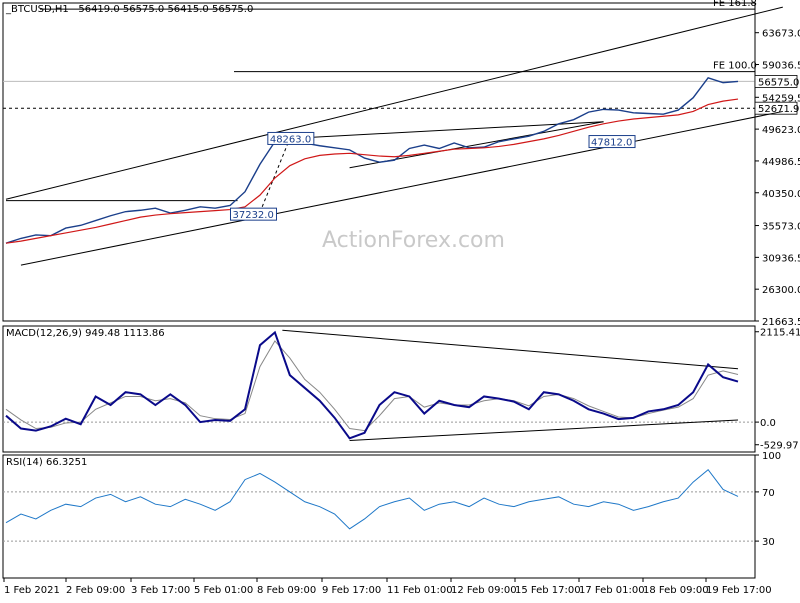  What do you see at coordinates (85, 333) in the screenshot?
I see `macd-label: MACD(12,26,9) 949.48 1113.86` at bounding box center [85, 333].